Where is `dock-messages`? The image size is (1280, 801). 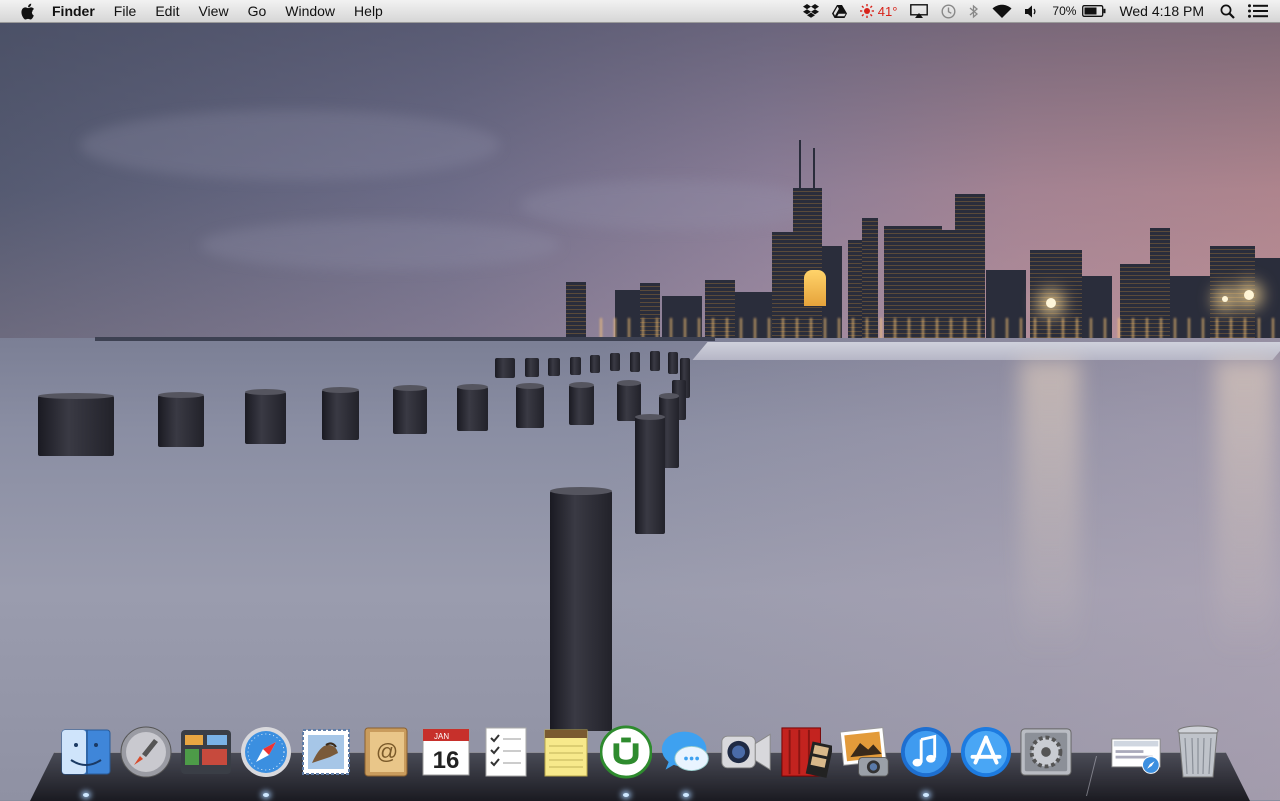
dock-messages is located at coordinates (686, 752).